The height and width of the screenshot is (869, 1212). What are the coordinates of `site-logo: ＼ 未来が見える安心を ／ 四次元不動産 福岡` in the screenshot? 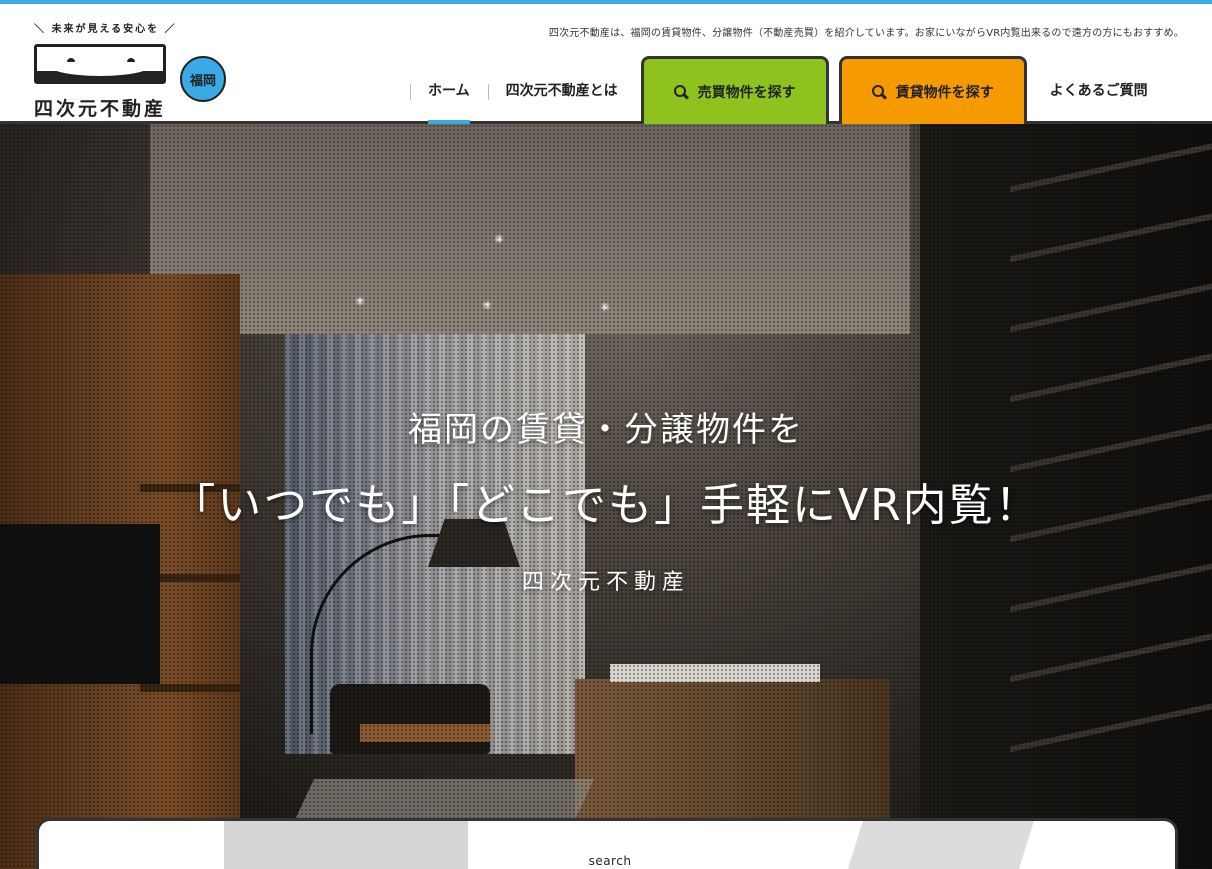 It's located at (134, 70).